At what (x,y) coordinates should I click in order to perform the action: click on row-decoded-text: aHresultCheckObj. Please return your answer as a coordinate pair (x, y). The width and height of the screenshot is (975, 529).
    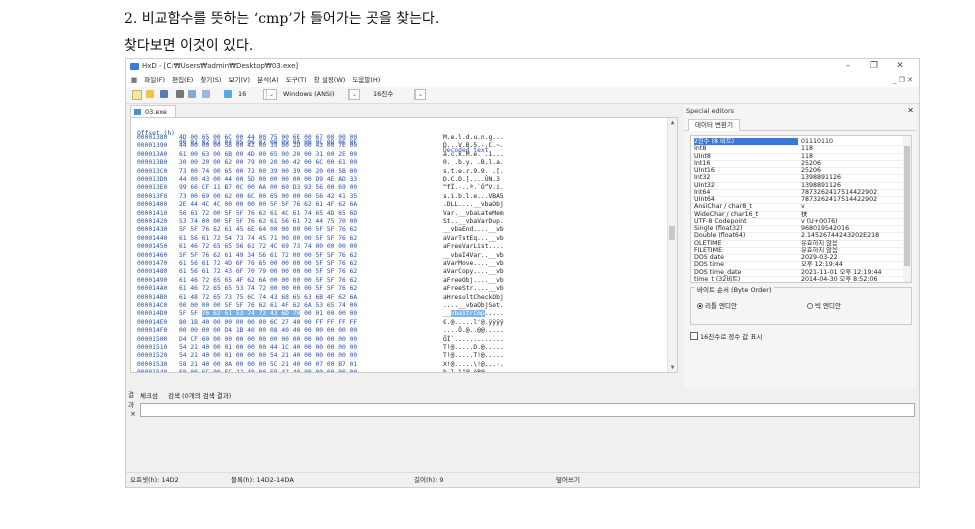
    Looking at the image, I should click on (473, 298).